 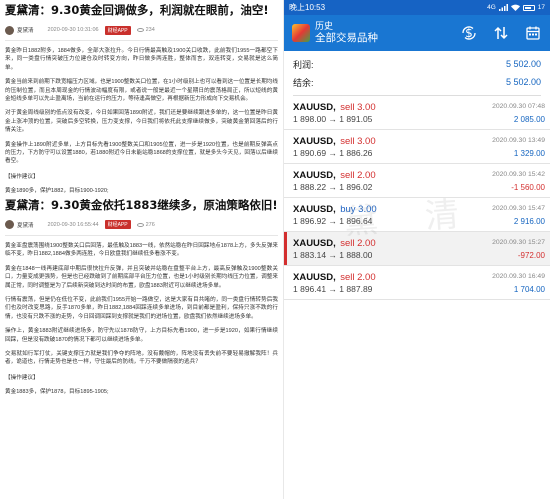 I want to click on trade-side: buy 3.00, so click(x=358, y=209).